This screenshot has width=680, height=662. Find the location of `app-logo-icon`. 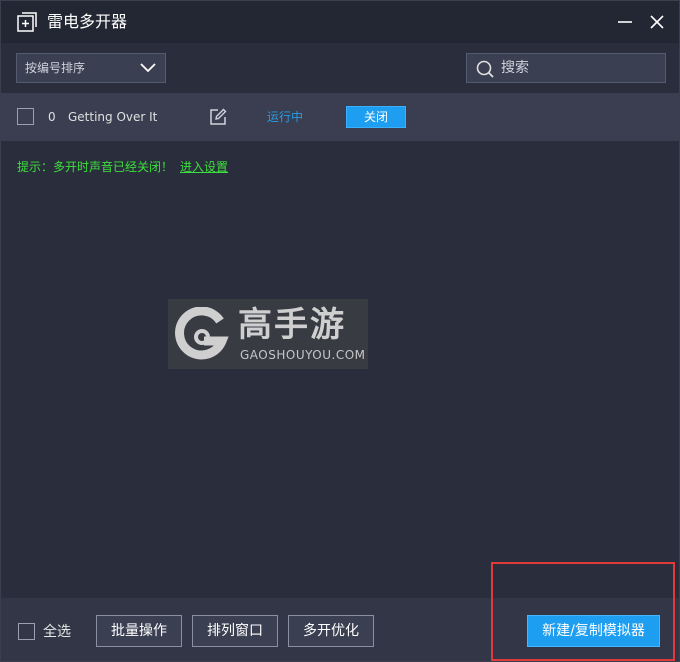

app-logo-icon is located at coordinates (27, 22).